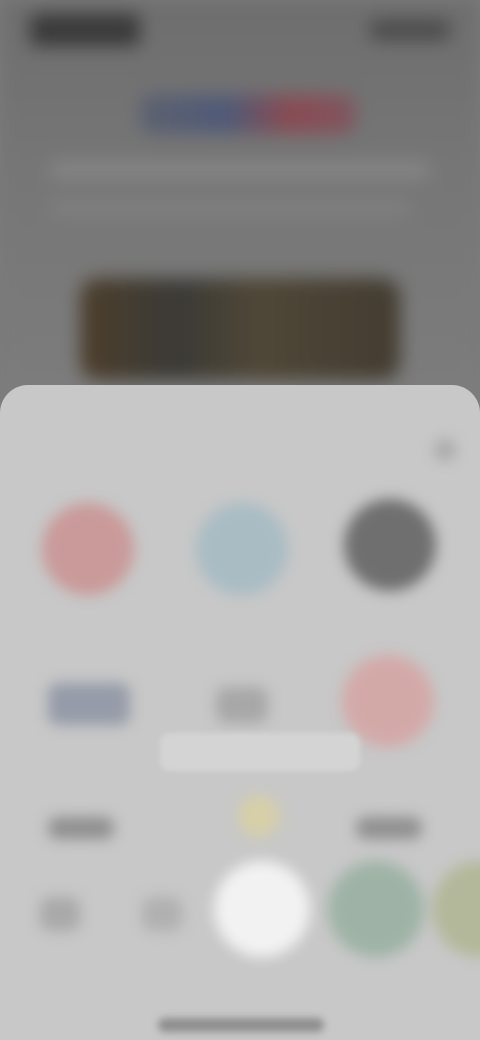  I want to click on app-icon-red, so click(88, 549).